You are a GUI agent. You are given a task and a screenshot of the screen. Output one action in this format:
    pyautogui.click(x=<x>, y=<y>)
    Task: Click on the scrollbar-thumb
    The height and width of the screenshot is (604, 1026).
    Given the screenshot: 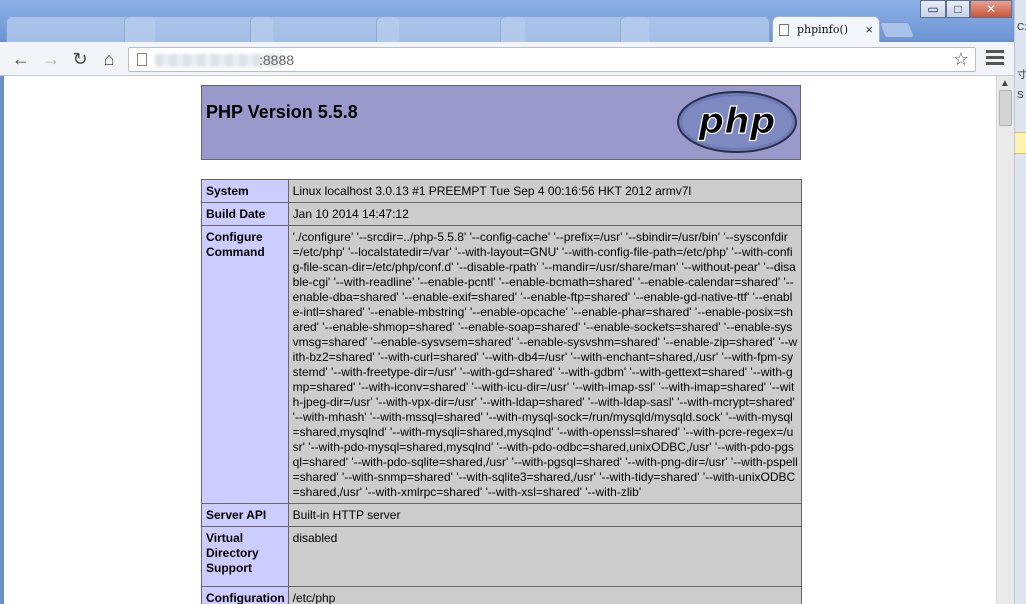 What is the action you would take?
    pyautogui.click(x=1005, y=108)
    